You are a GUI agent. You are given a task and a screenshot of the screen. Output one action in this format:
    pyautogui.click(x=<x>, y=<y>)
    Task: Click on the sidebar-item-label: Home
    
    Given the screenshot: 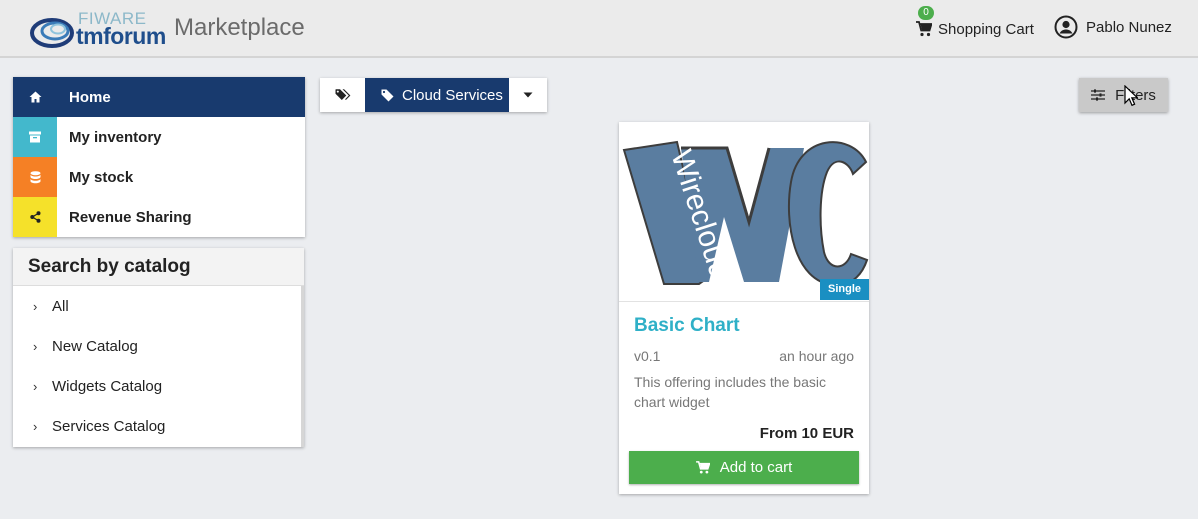 What is the action you would take?
    pyautogui.click(x=90, y=97)
    